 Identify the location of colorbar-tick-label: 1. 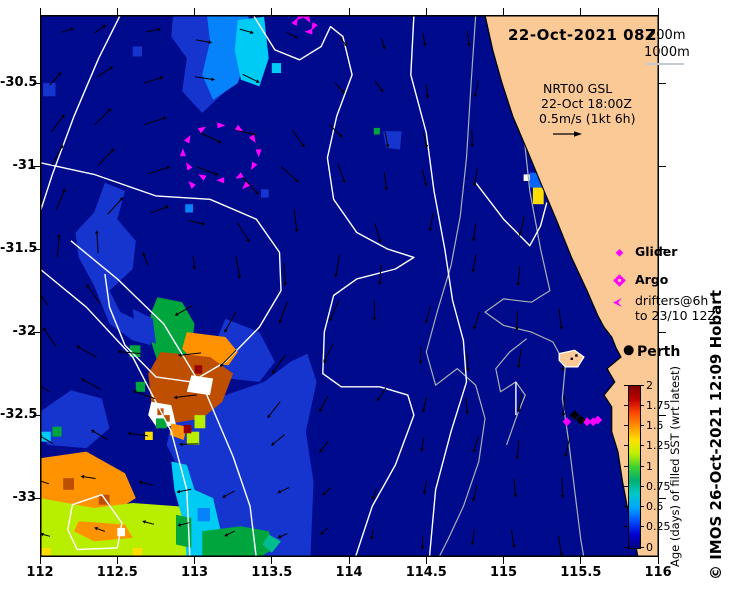
(649, 466).